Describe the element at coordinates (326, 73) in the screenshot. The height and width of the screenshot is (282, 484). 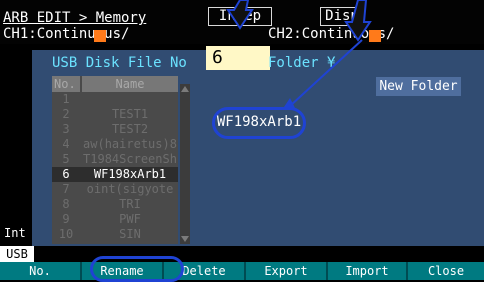
I see `leader-line-icon` at that location.